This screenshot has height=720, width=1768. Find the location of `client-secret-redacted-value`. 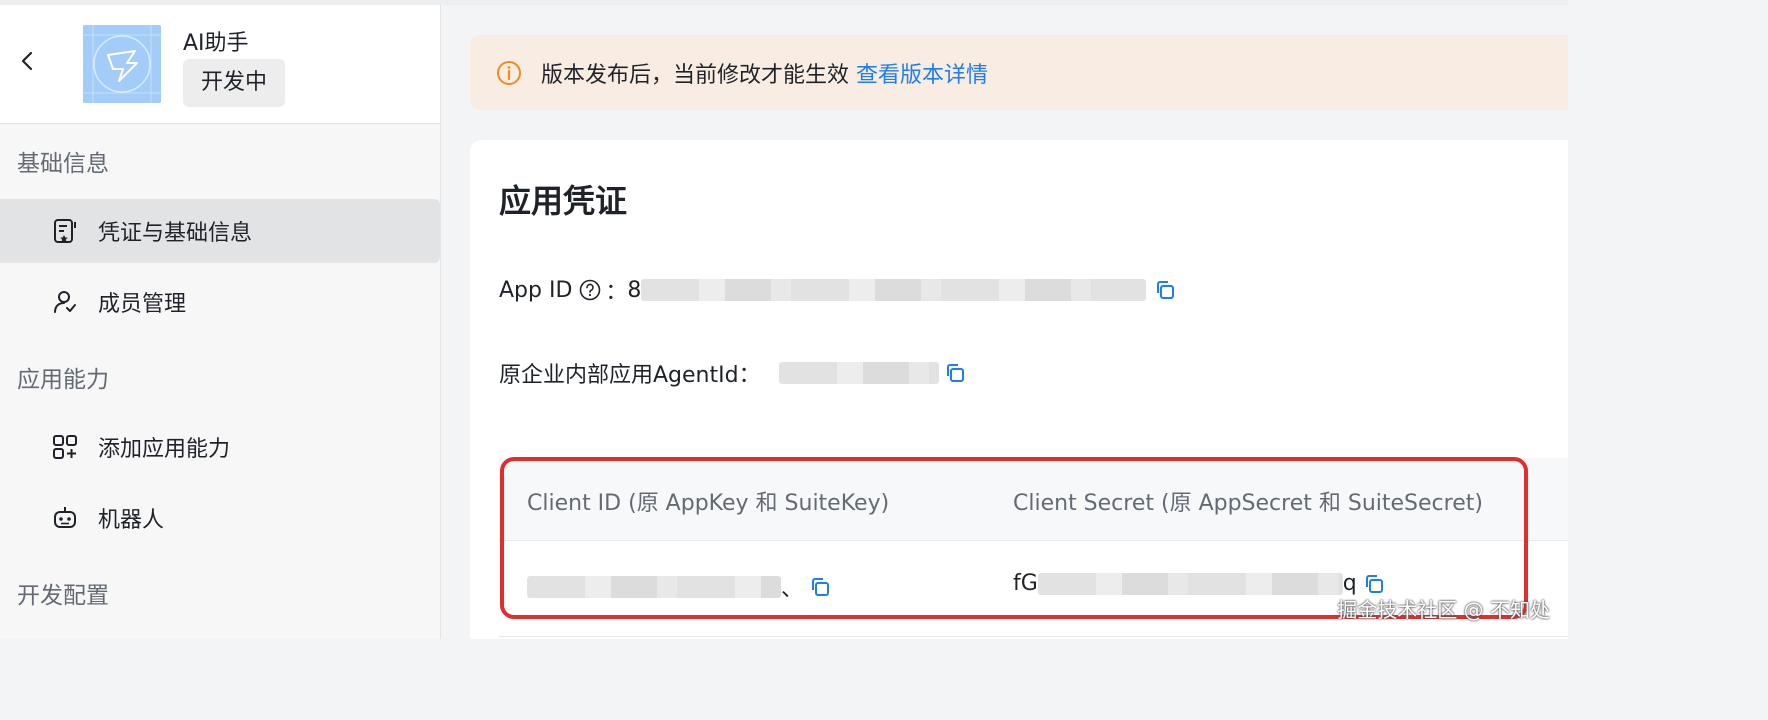

client-secret-redacted-value is located at coordinates (1190, 583).